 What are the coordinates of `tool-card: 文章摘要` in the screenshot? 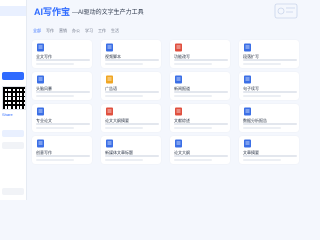 It's located at (269, 150).